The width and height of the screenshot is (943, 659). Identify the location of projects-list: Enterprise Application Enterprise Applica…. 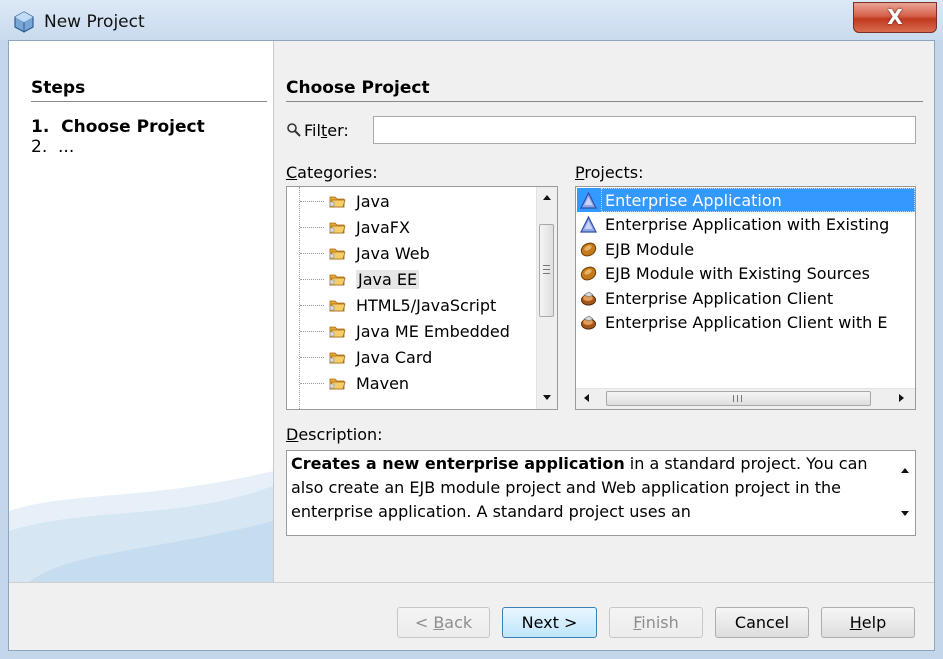
(745, 298).